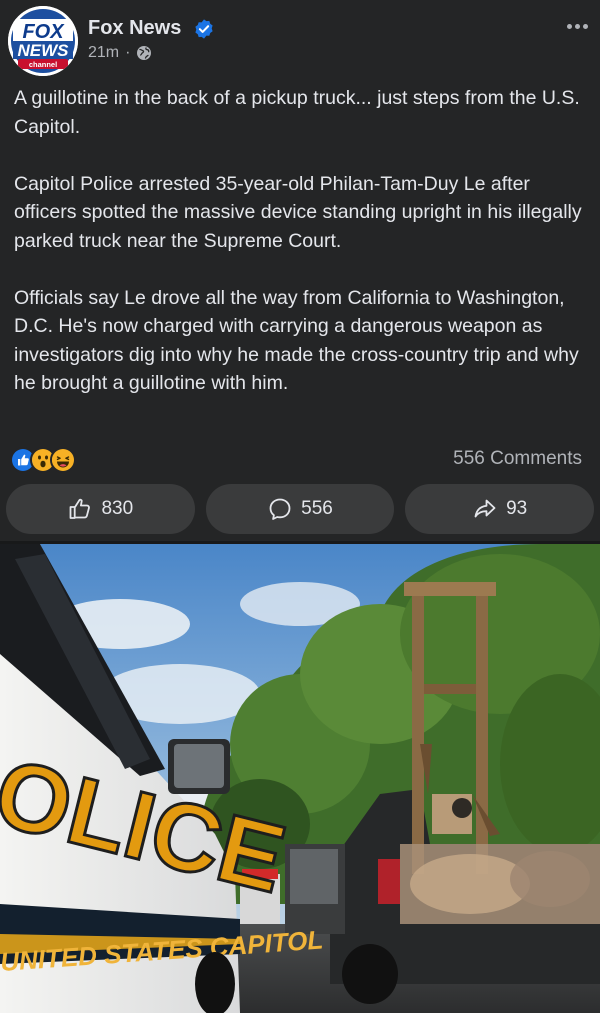  What do you see at coordinates (144, 53) in the screenshot?
I see `globe-icon` at bounding box center [144, 53].